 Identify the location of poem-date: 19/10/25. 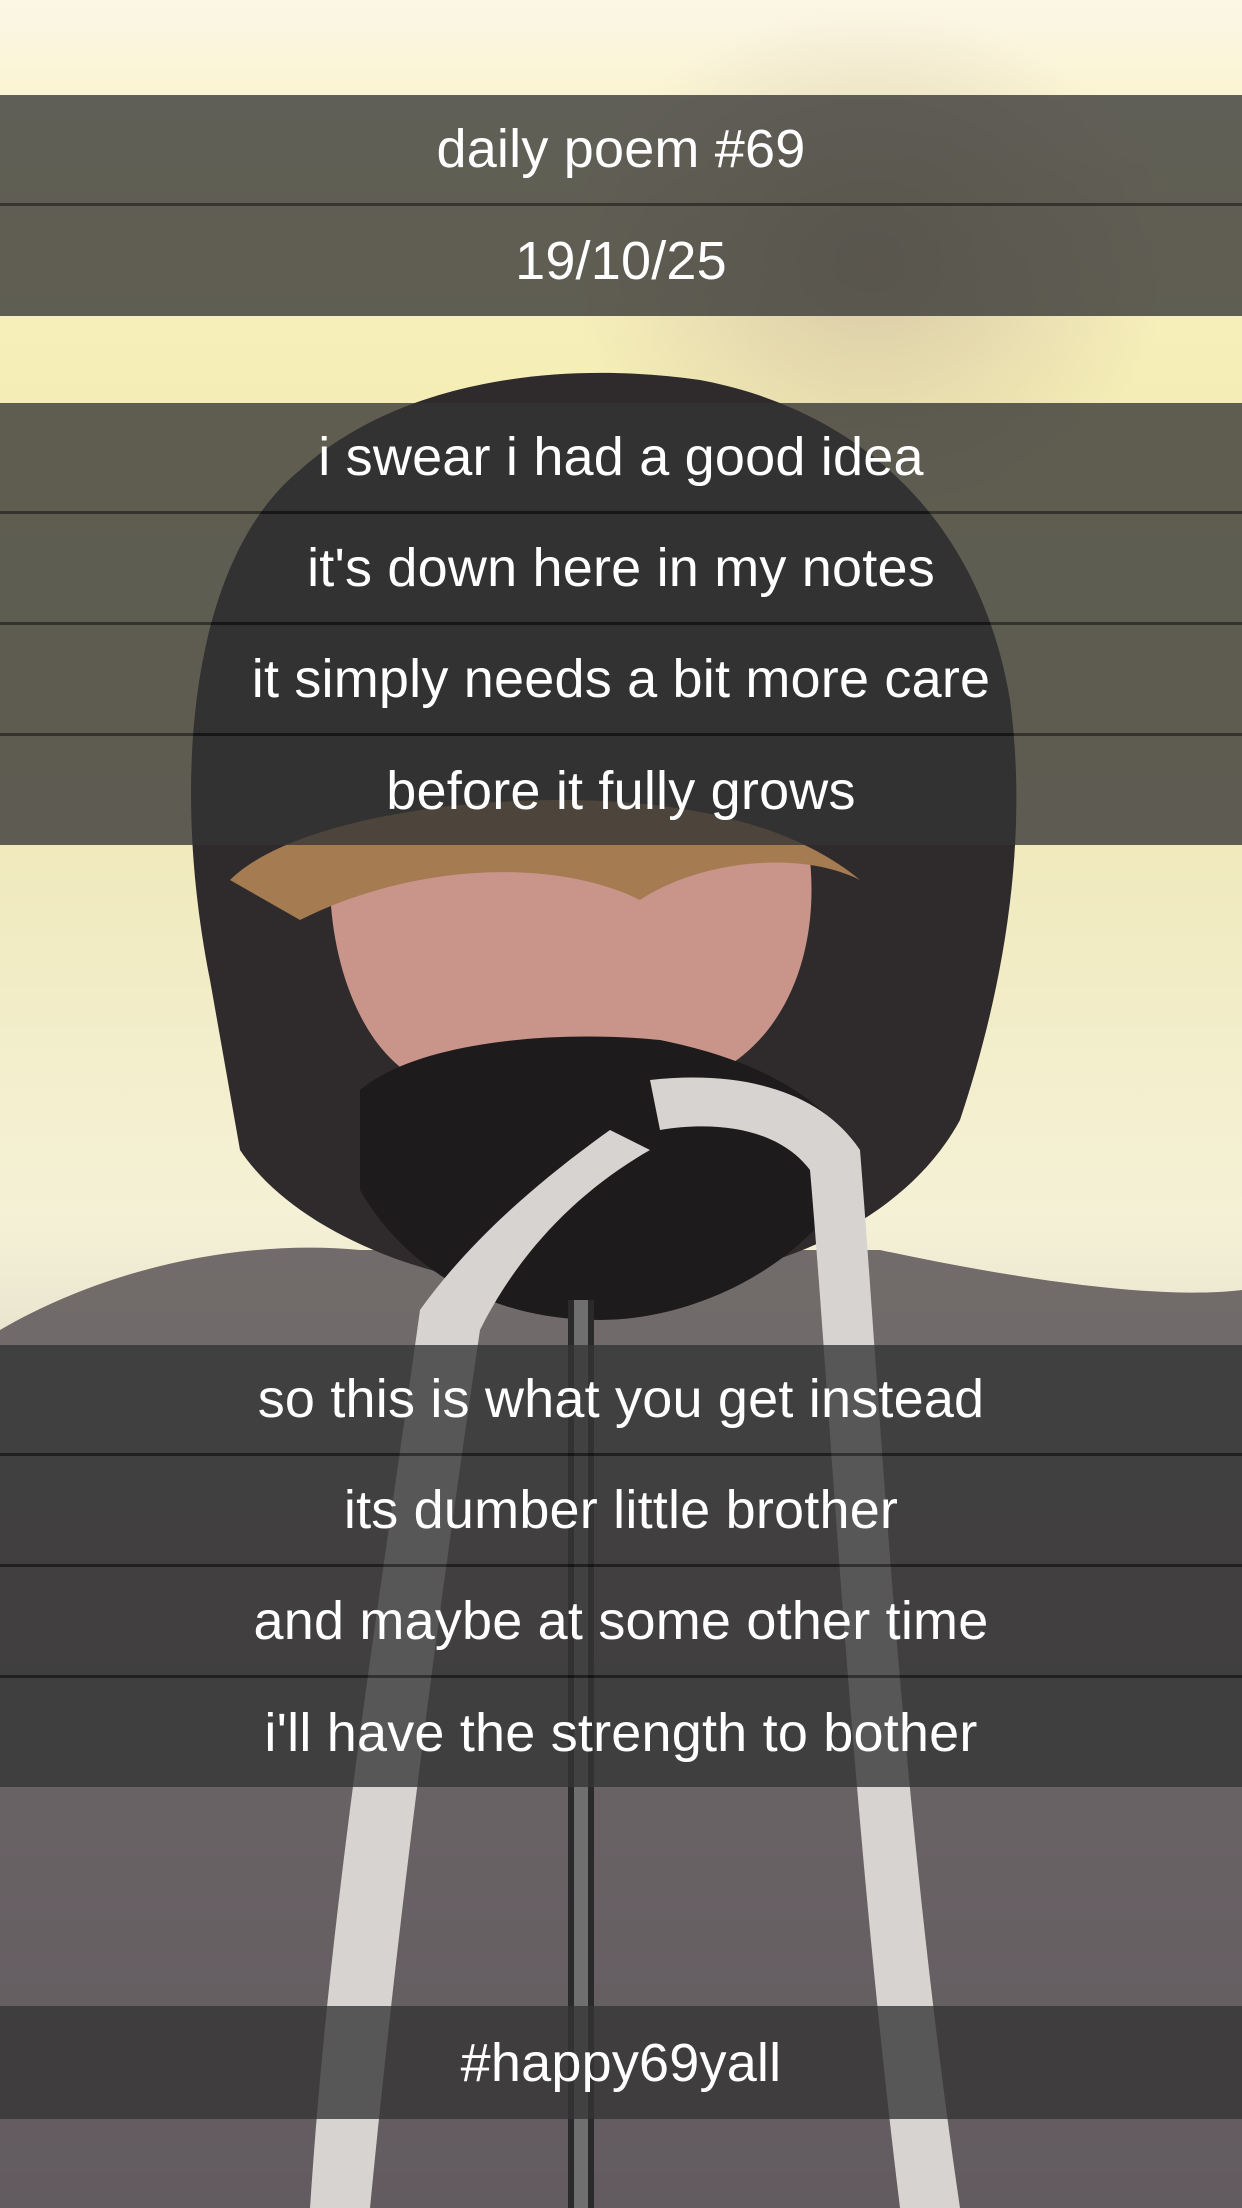
(621, 261).